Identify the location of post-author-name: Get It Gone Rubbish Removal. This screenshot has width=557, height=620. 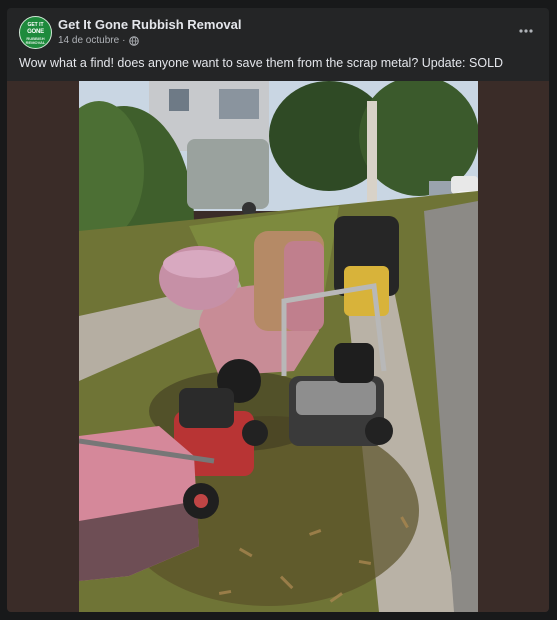
(149, 24).